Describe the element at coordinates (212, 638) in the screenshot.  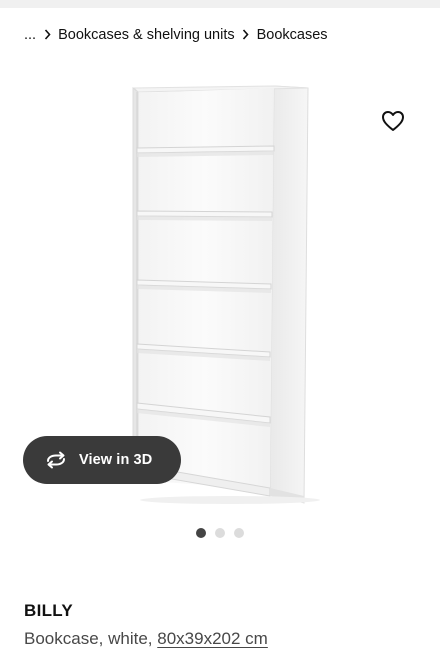
I see `product-measurement-link: 80x39x202 cm` at that location.